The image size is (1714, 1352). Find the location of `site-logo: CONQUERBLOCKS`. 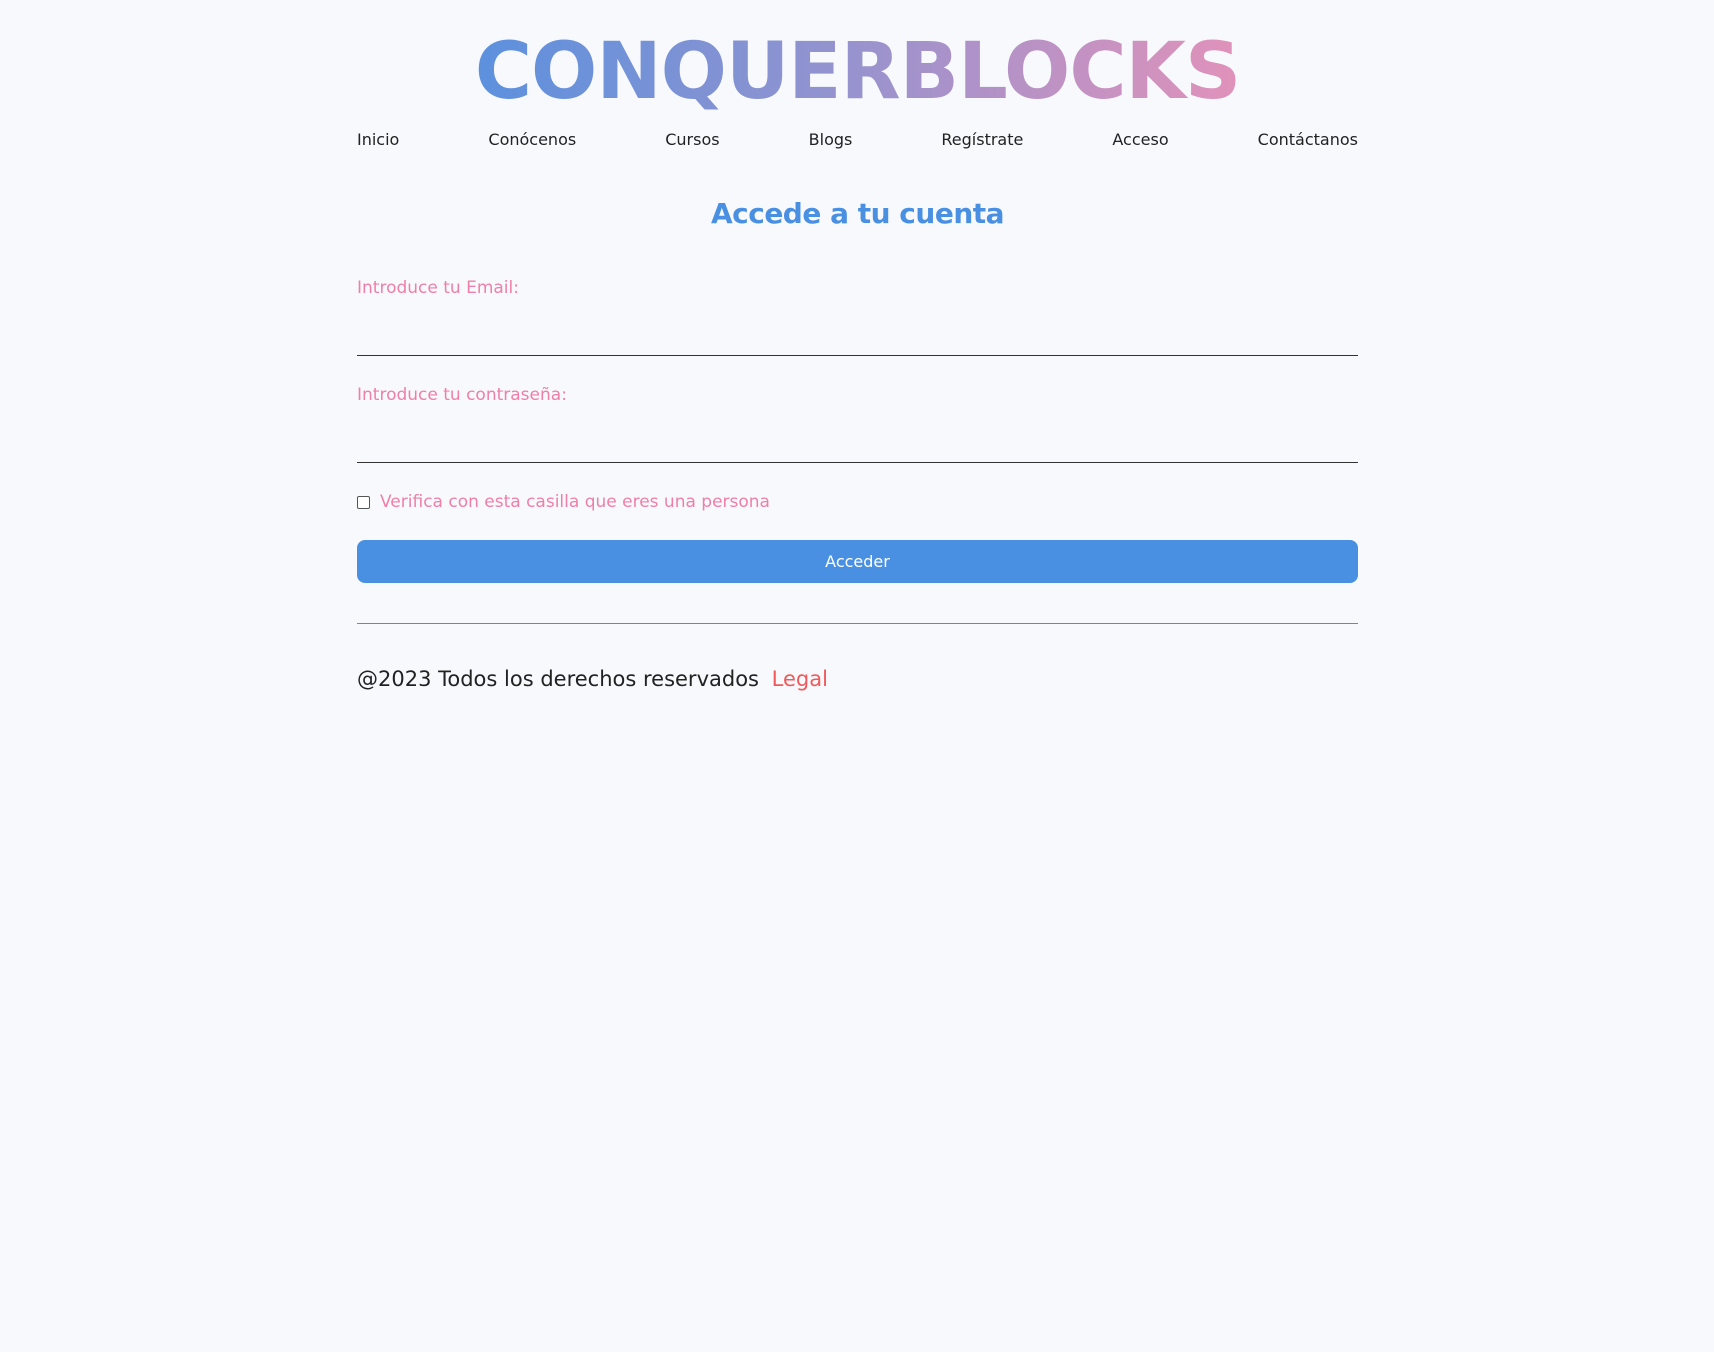

site-logo: CONQUERBLOCKS is located at coordinates (857, 72).